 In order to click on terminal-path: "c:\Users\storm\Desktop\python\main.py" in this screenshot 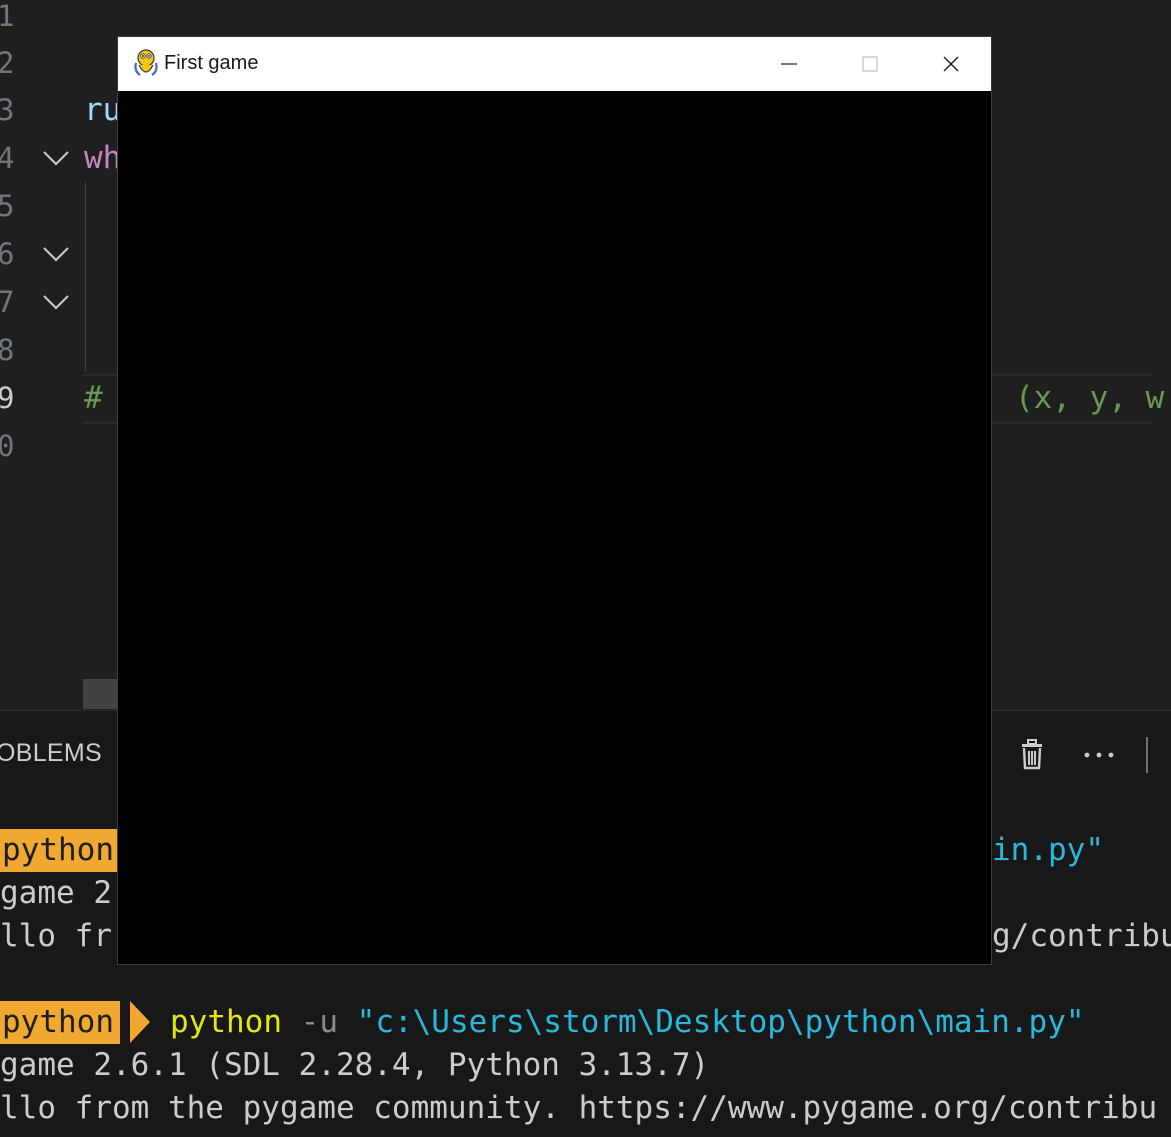, I will do `click(720, 1022)`.